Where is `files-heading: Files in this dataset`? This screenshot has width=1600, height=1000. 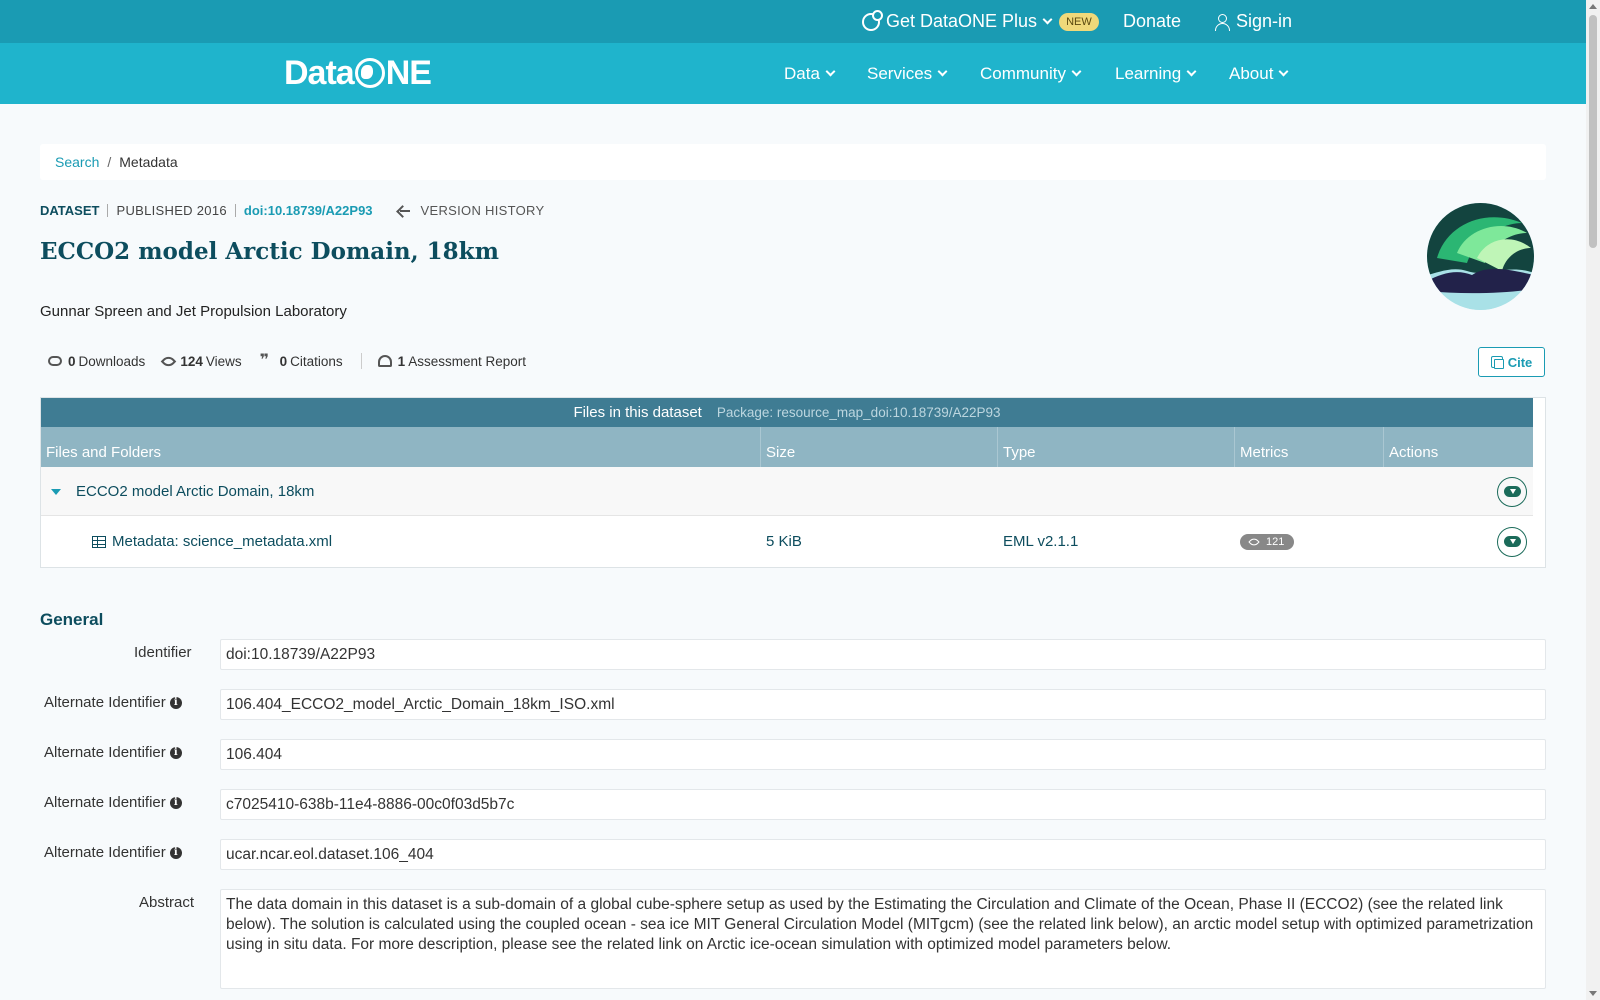 files-heading: Files in this dataset is located at coordinates (637, 412).